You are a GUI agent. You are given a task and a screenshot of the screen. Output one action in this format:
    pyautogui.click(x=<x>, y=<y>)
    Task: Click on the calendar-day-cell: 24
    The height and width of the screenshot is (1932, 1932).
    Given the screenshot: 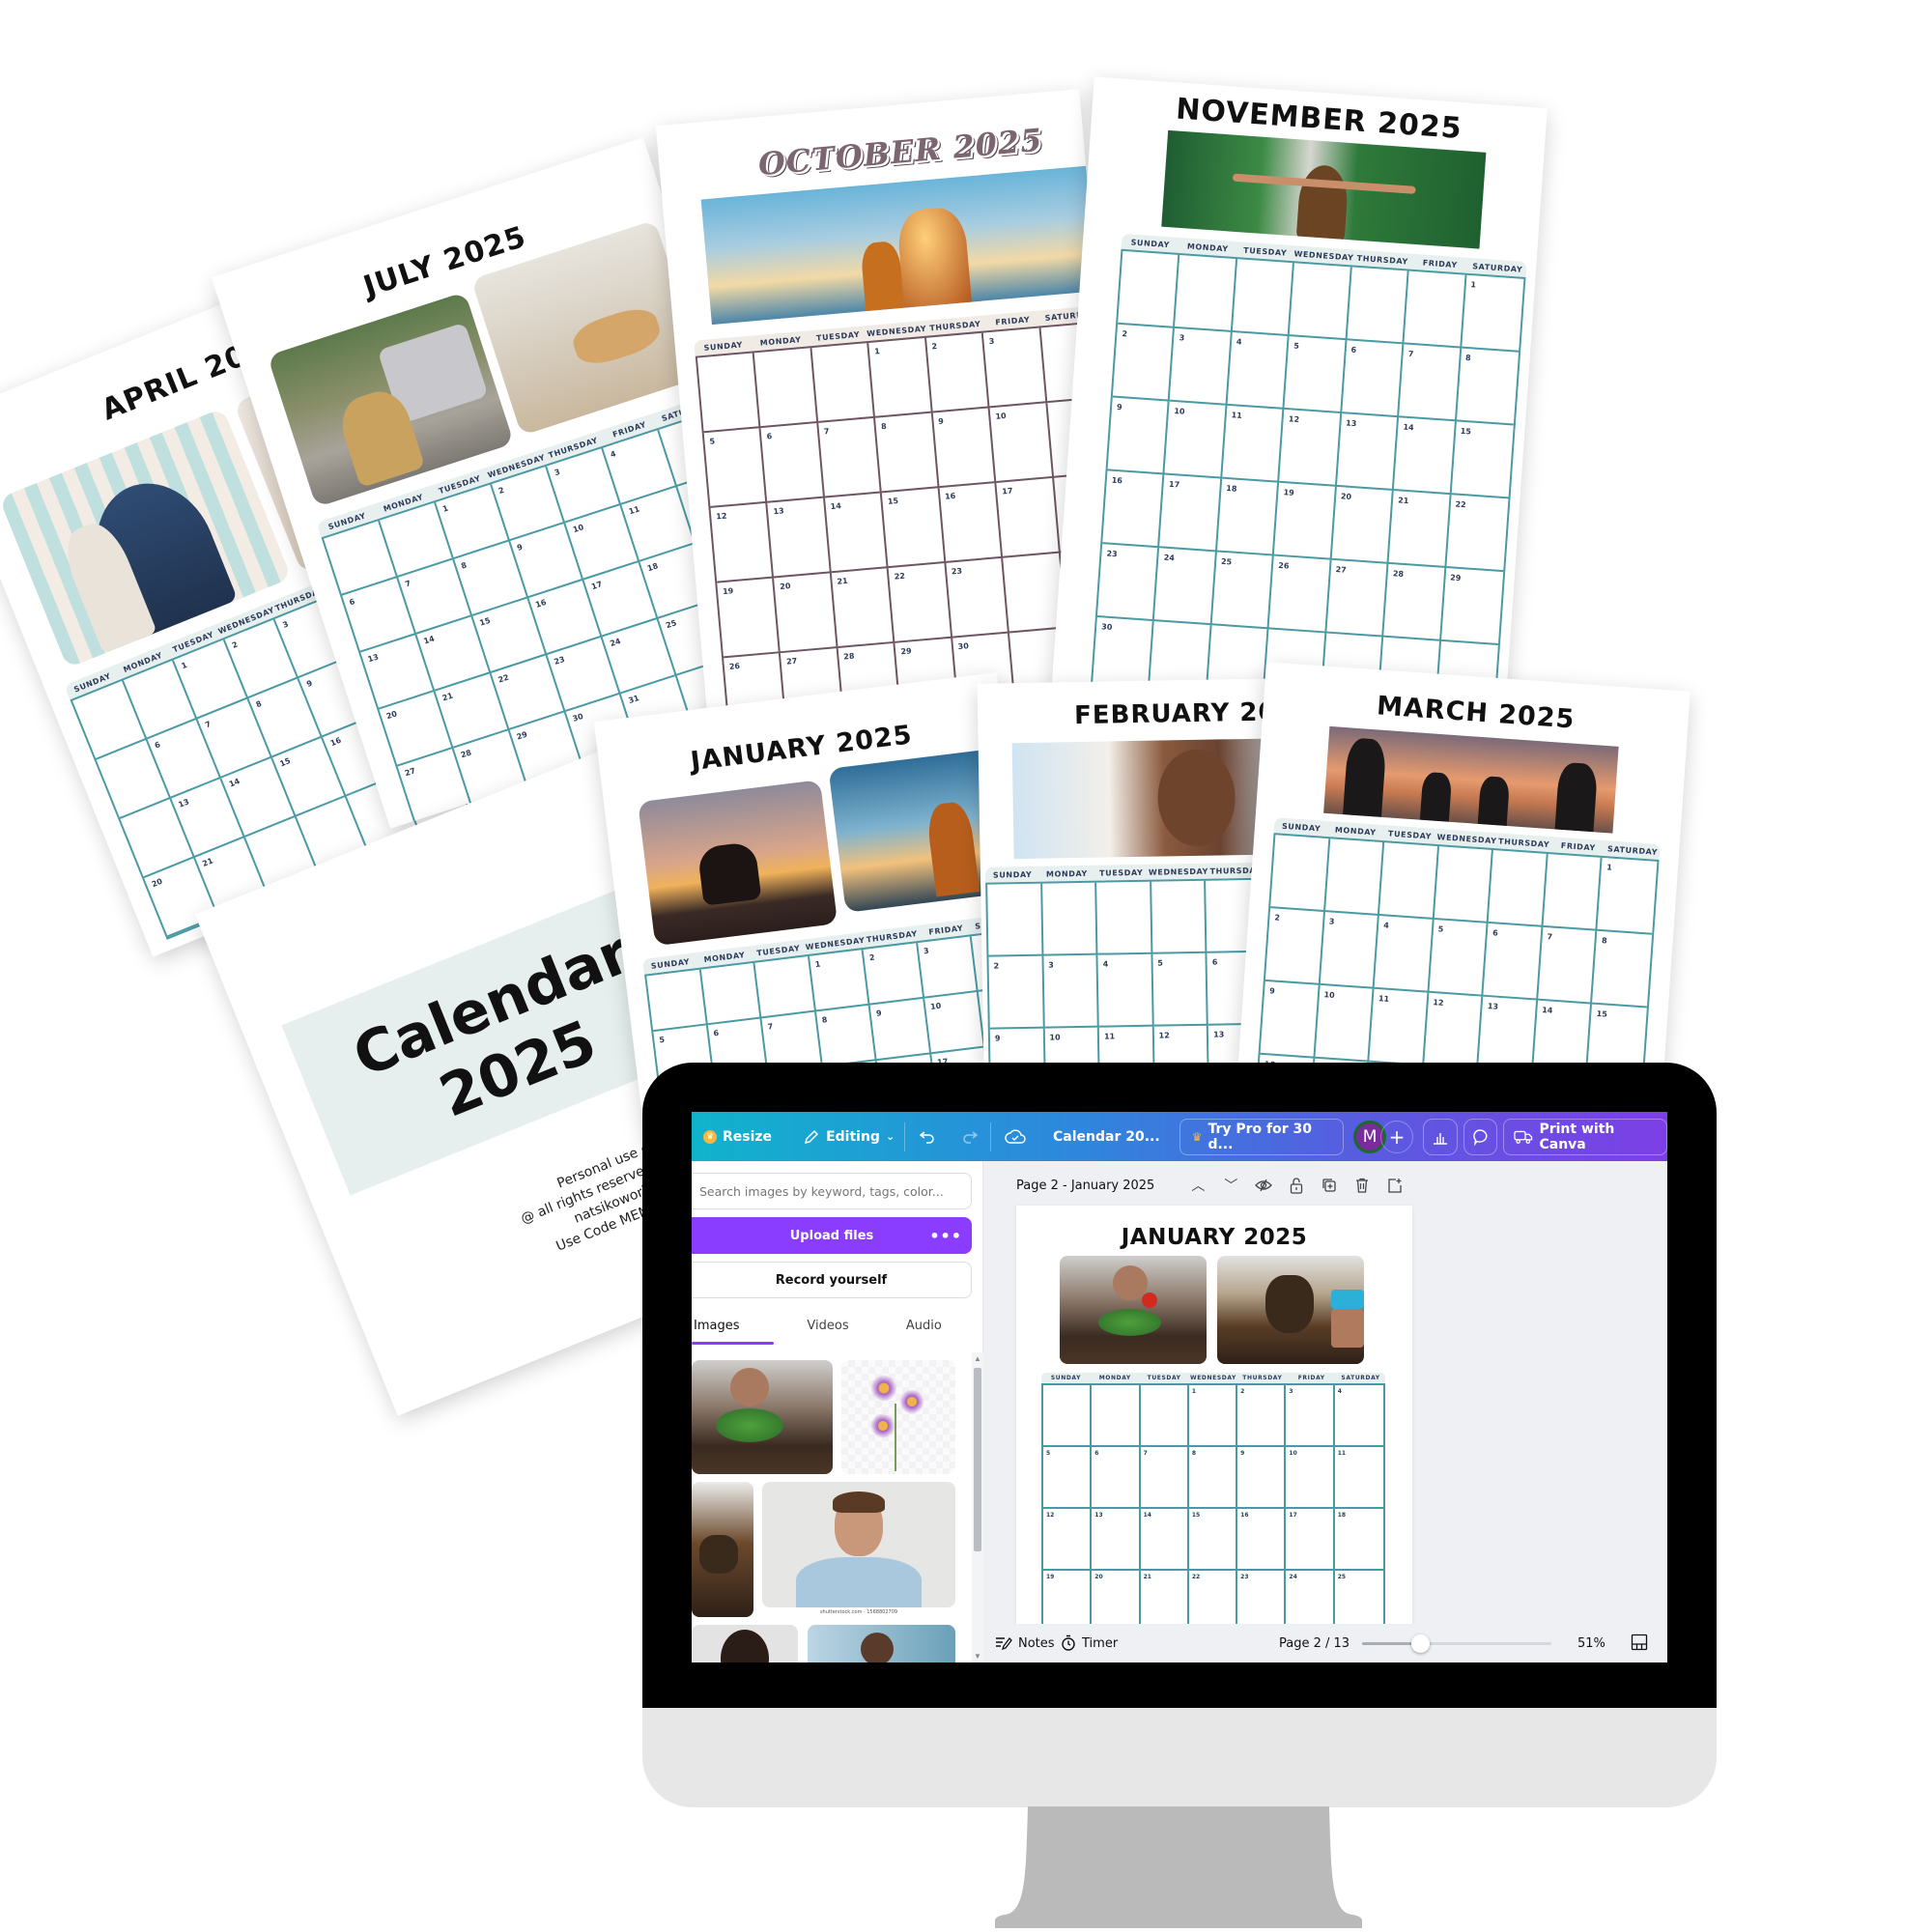 What is the action you would take?
    pyautogui.click(x=1310, y=1601)
    